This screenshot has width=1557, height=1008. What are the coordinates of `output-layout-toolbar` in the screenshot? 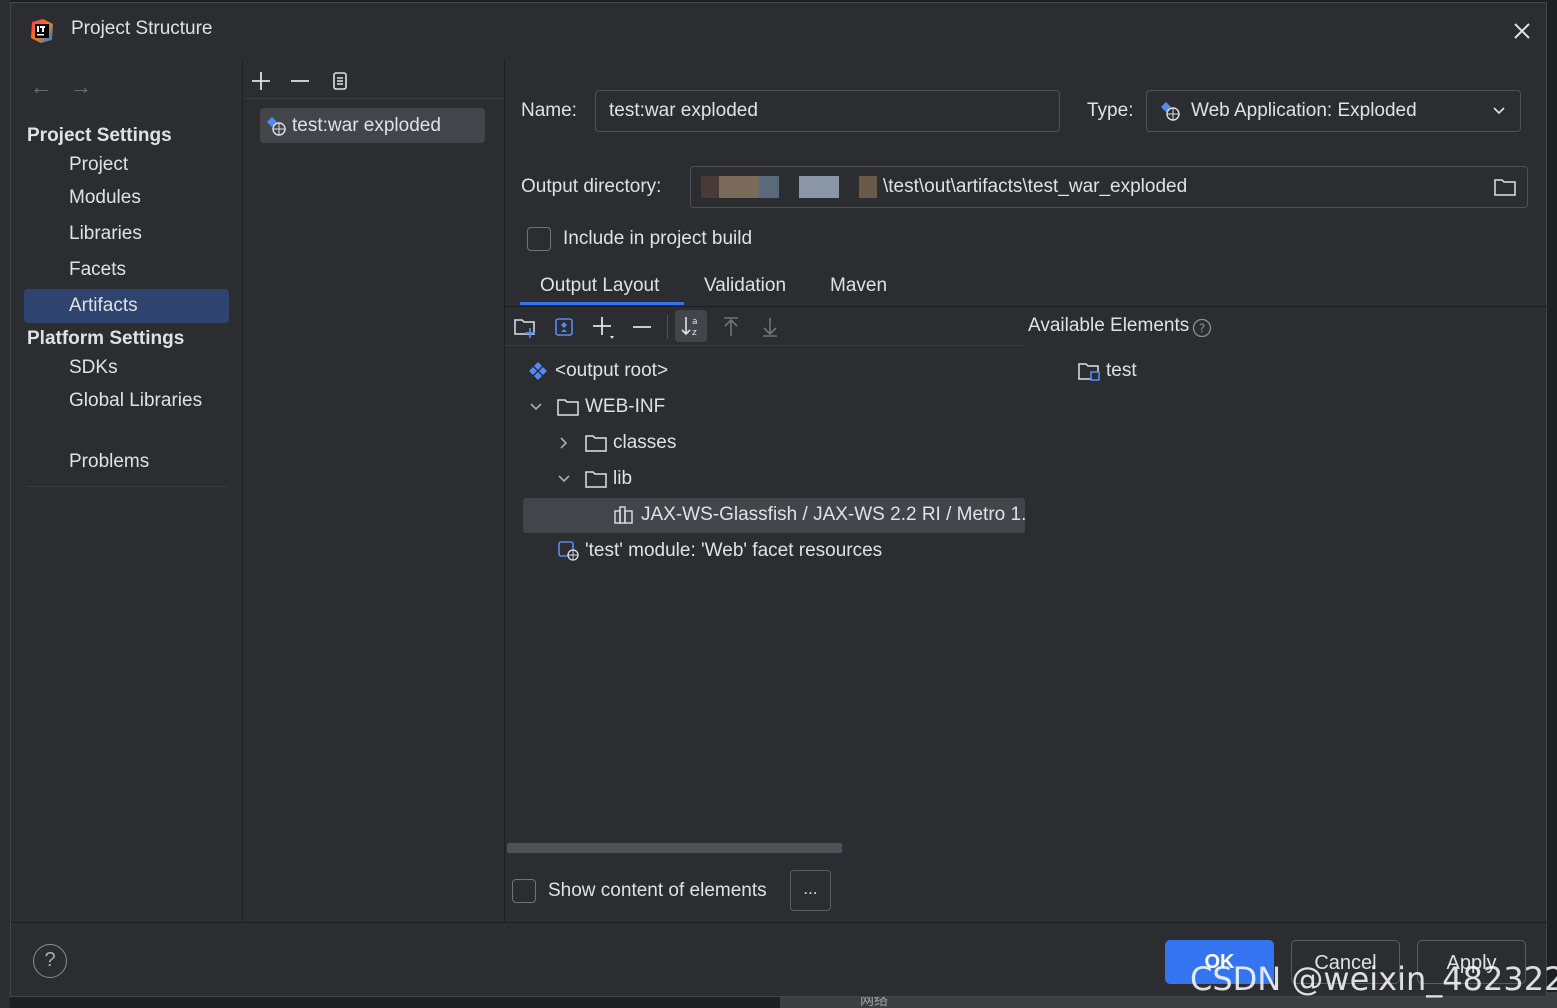 It's located at (765, 327).